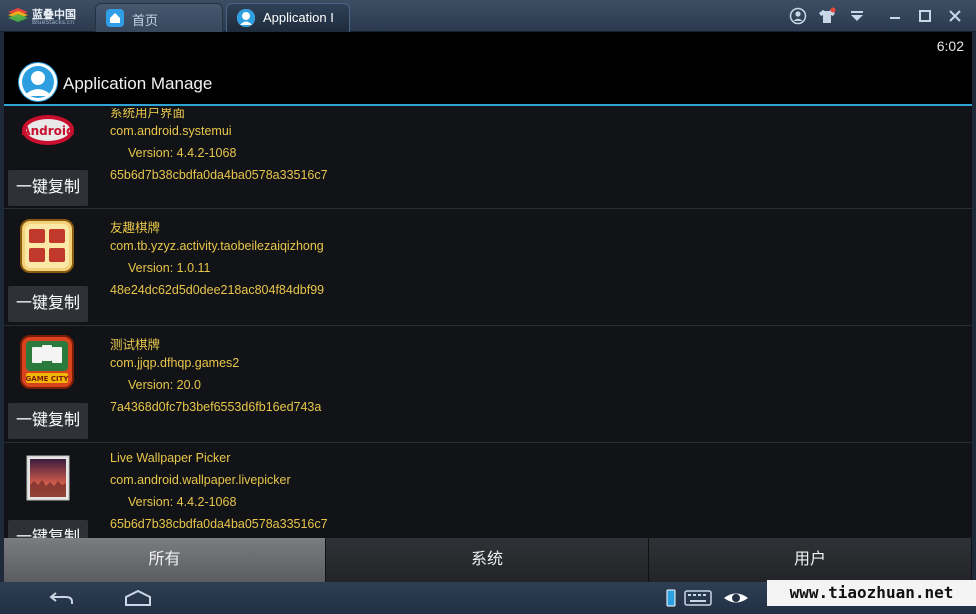  I want to click on minimize-icon, so click(895, 16).